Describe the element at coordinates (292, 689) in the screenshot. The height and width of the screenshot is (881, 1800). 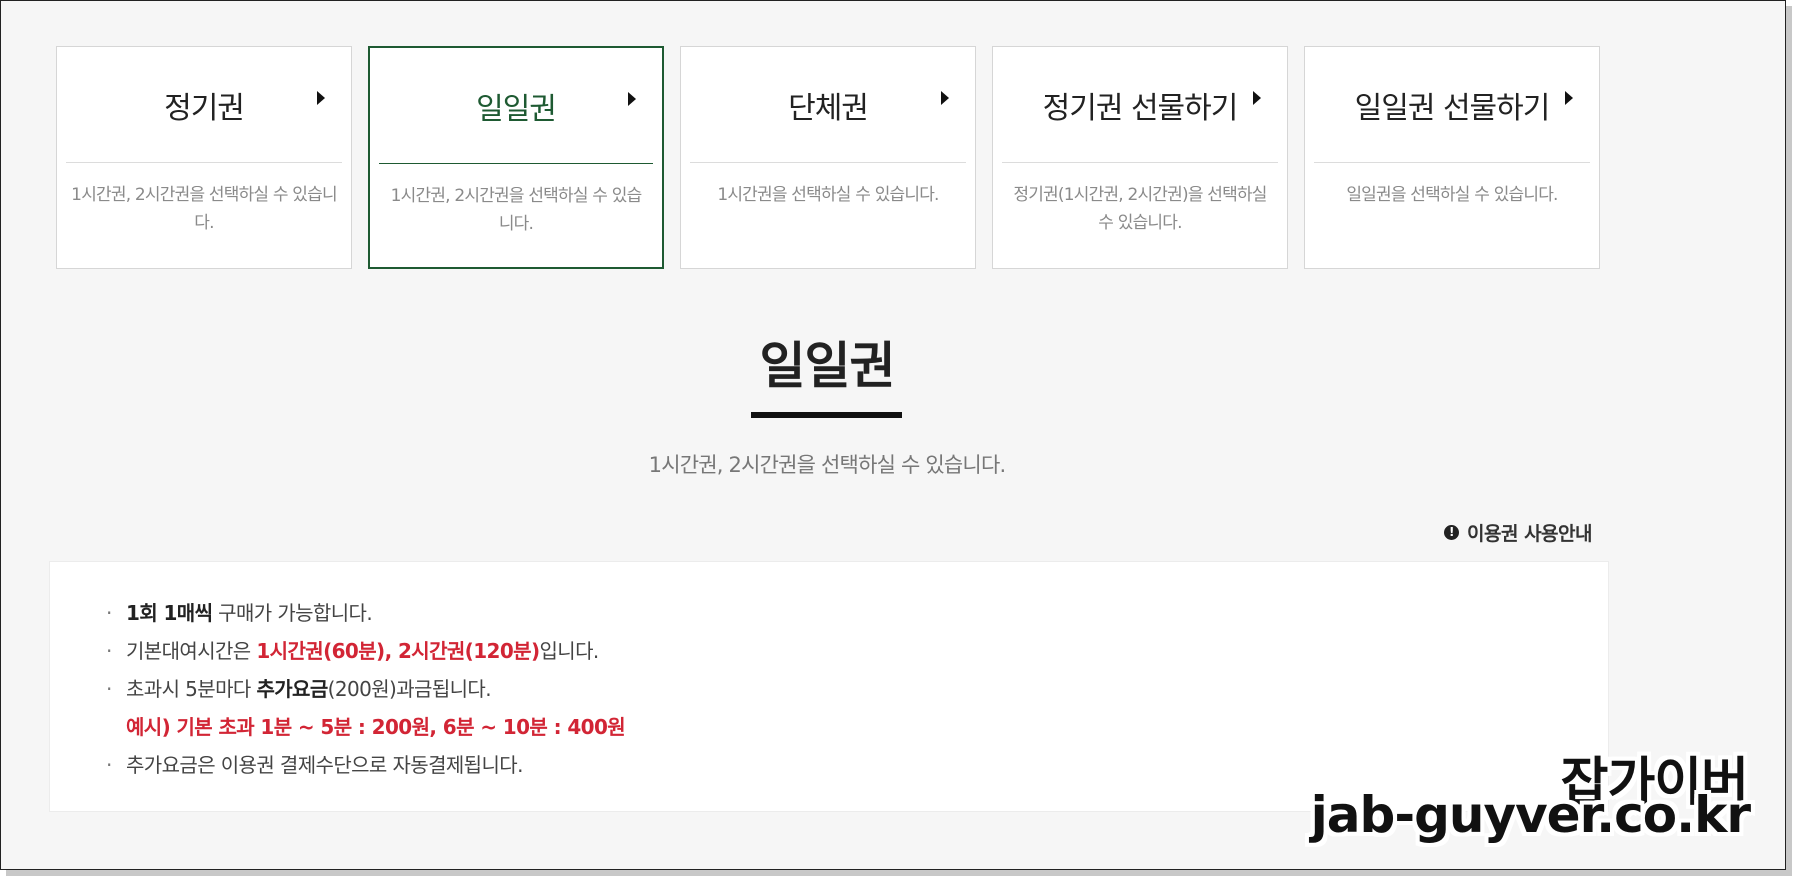
I see `notice-bold-text: 추가요금` at that location.